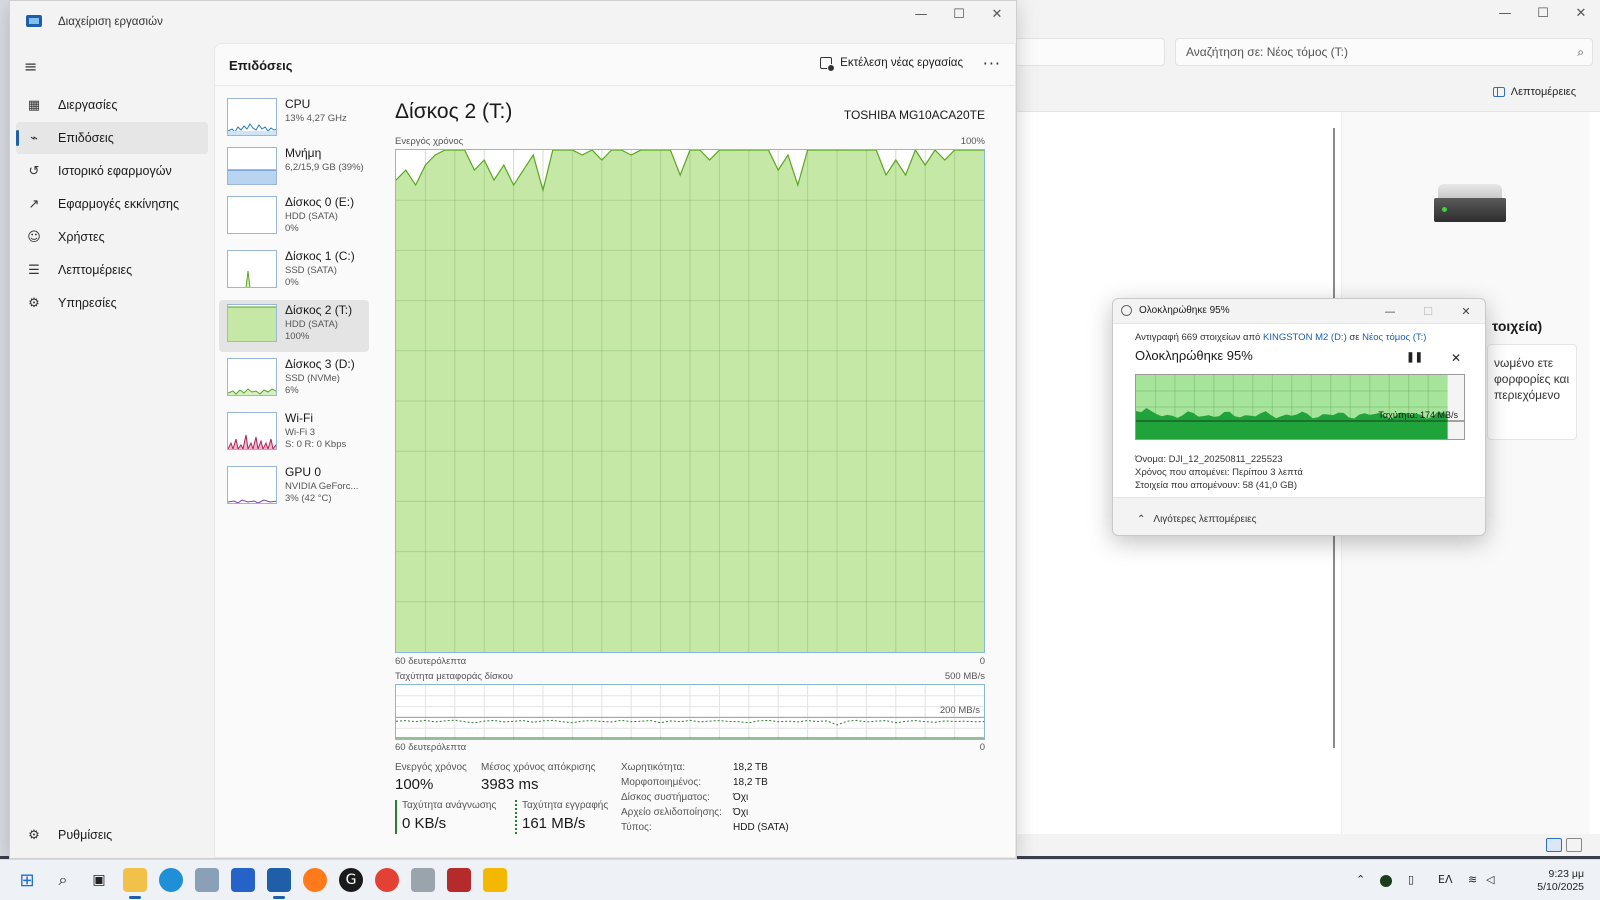  Describe the element at coordinates (653, 767) in the screenshot. I see `capacity-key: Χωρητικότητα:` at that location.